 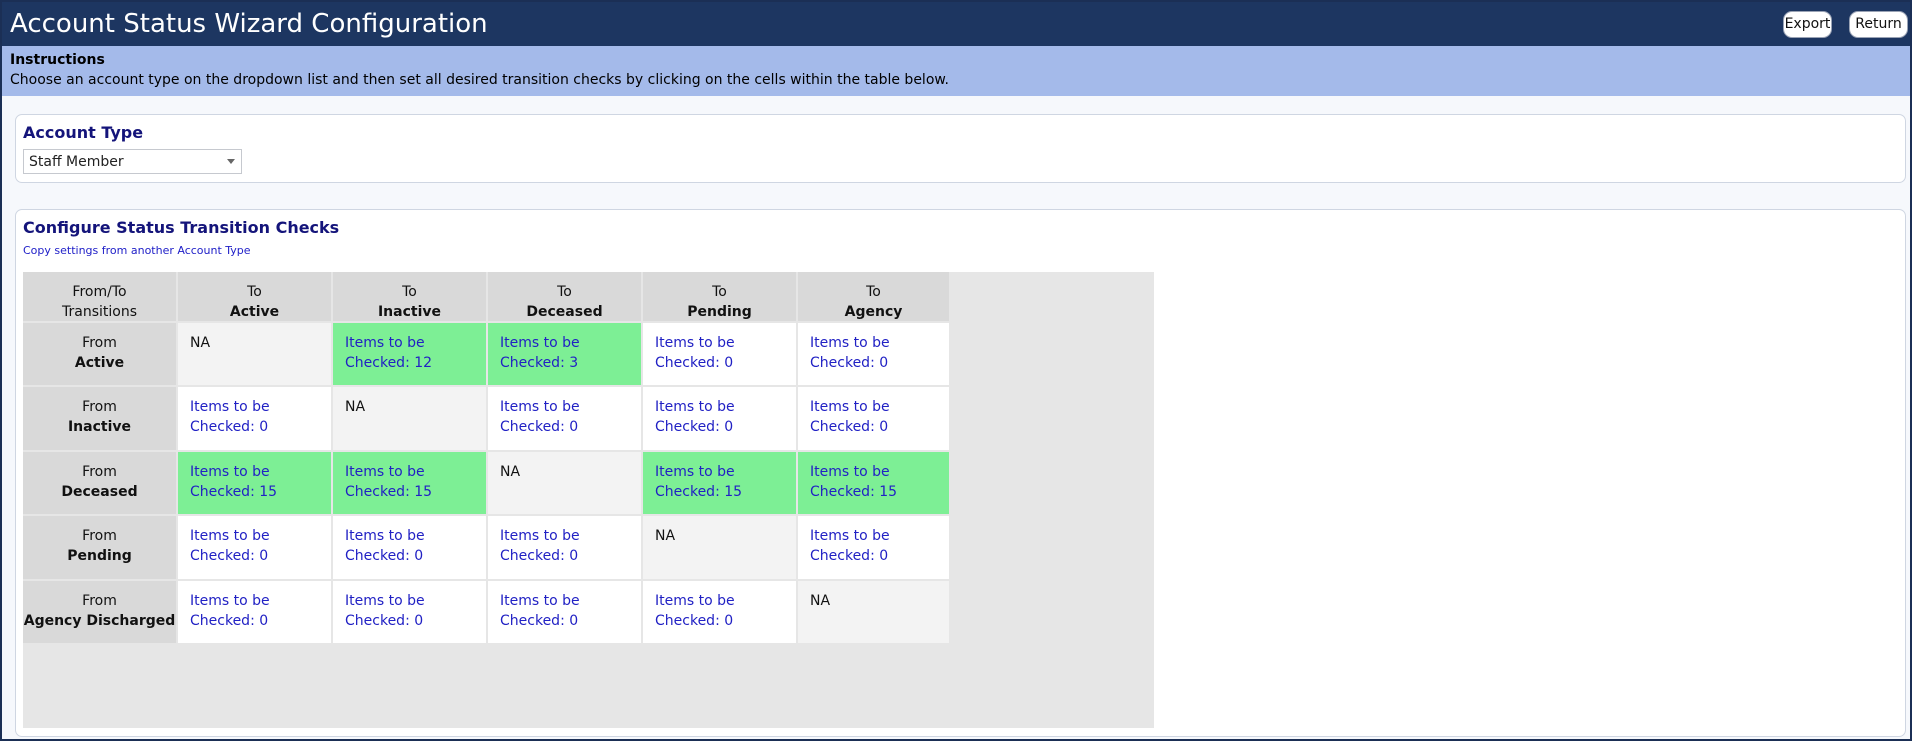 I want to click on column-header-status: Deceased, so click(x=564, y=312).